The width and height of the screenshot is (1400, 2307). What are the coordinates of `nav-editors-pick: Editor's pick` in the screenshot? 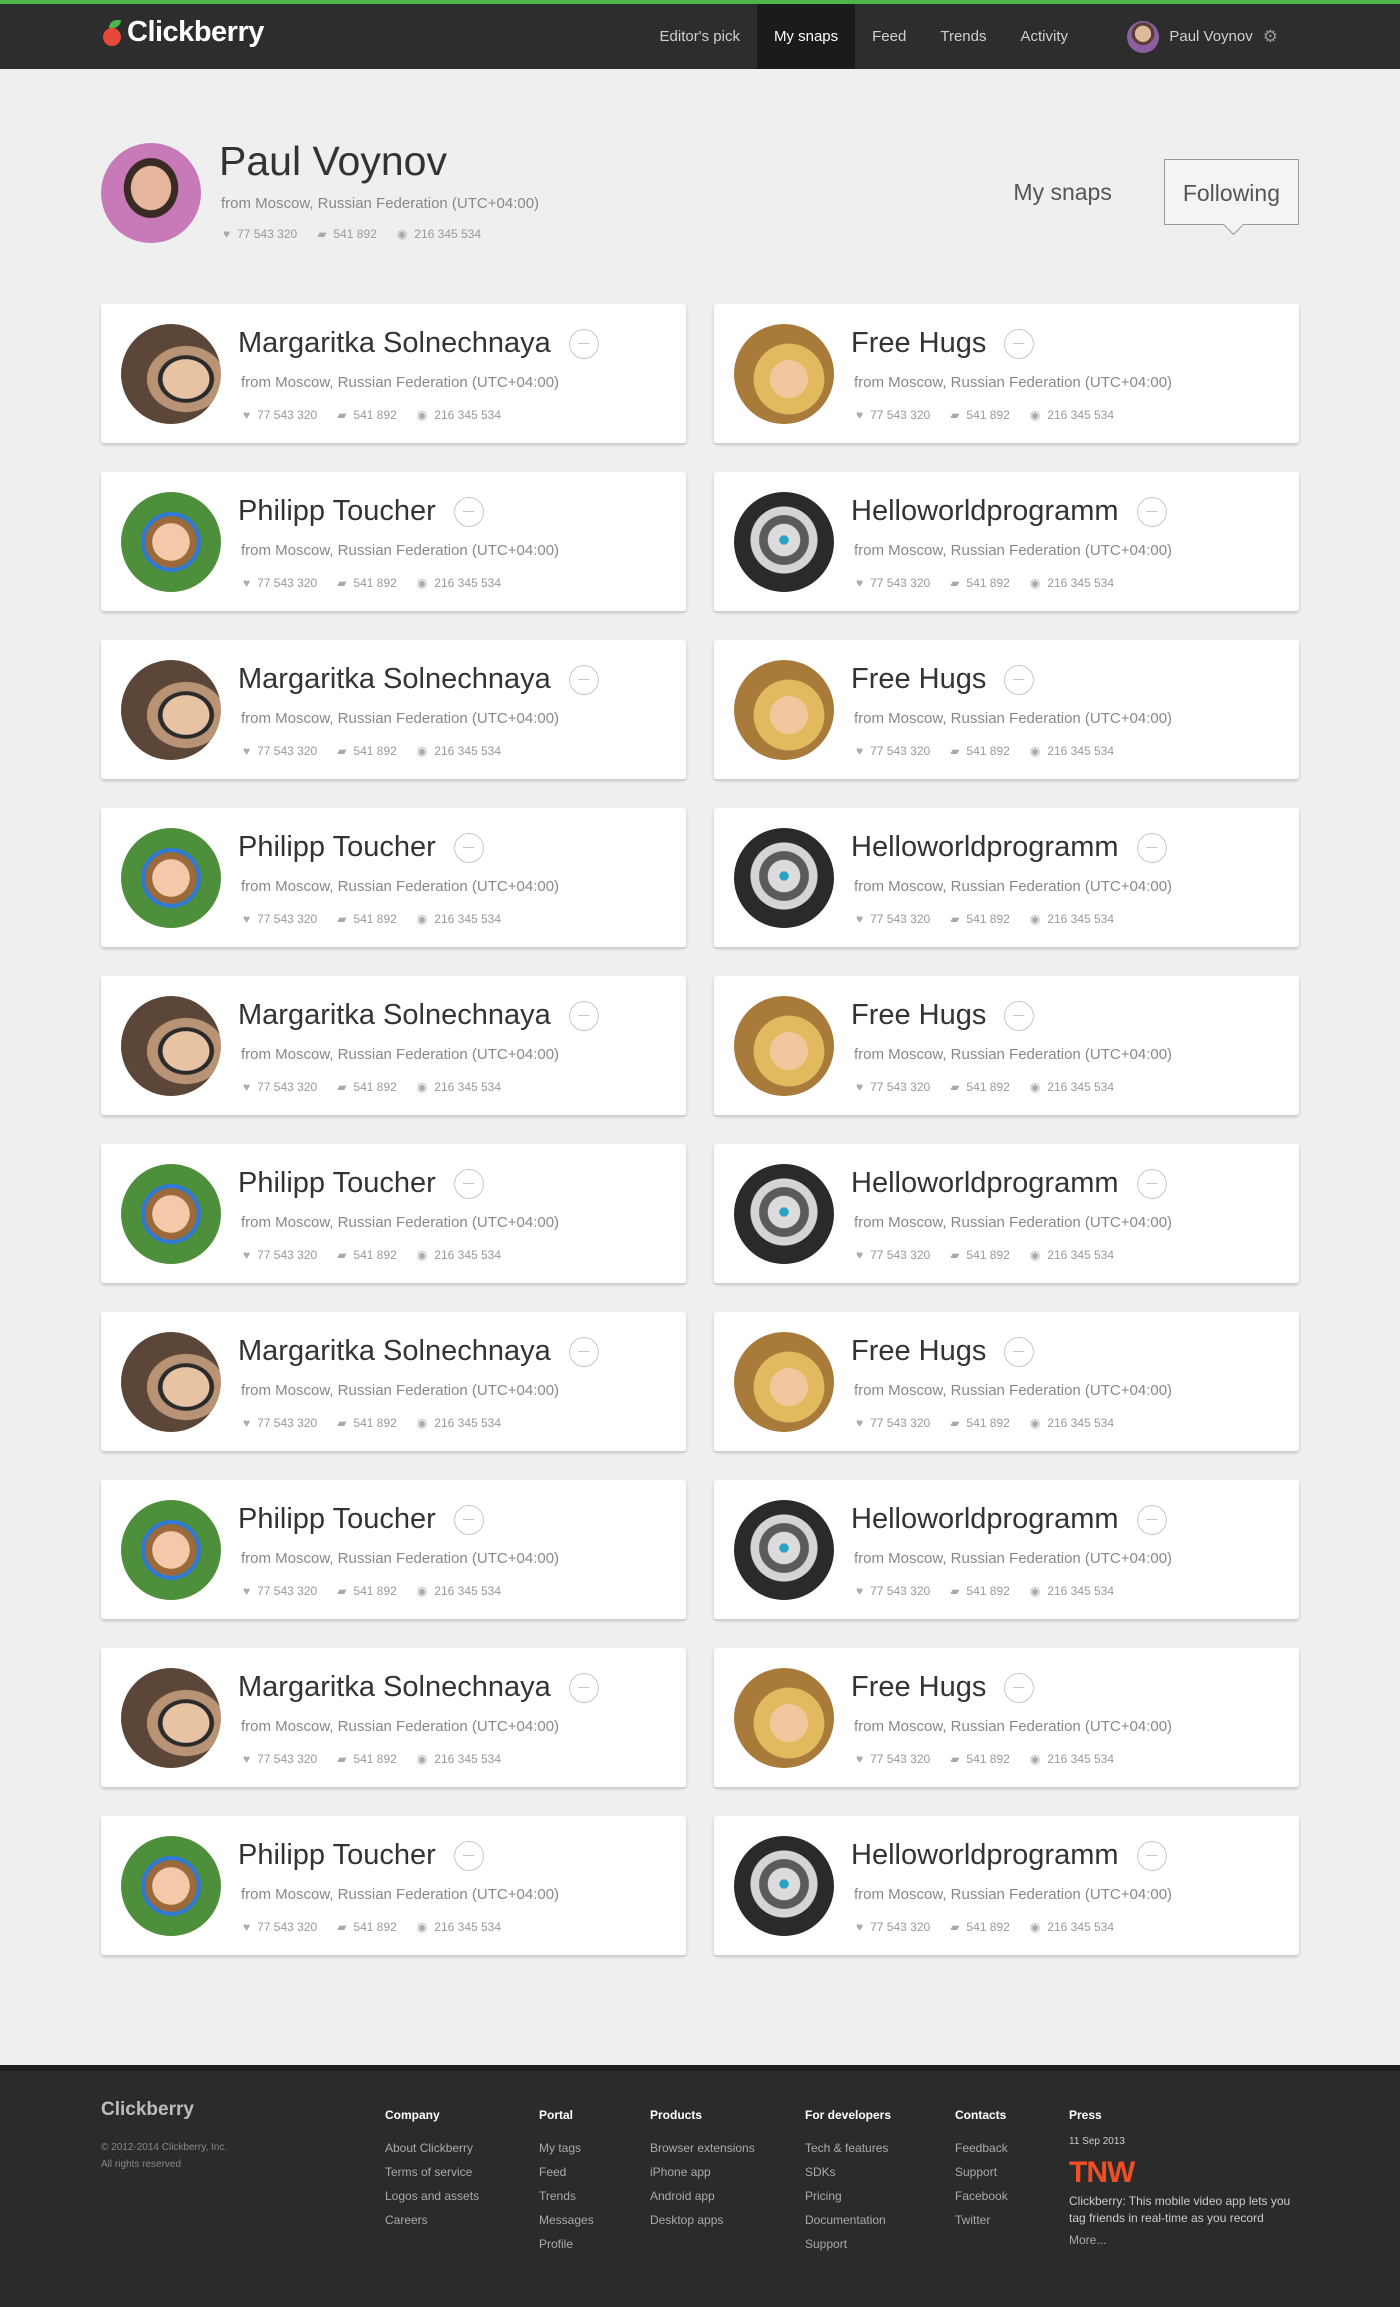 It's located at (700, 36).